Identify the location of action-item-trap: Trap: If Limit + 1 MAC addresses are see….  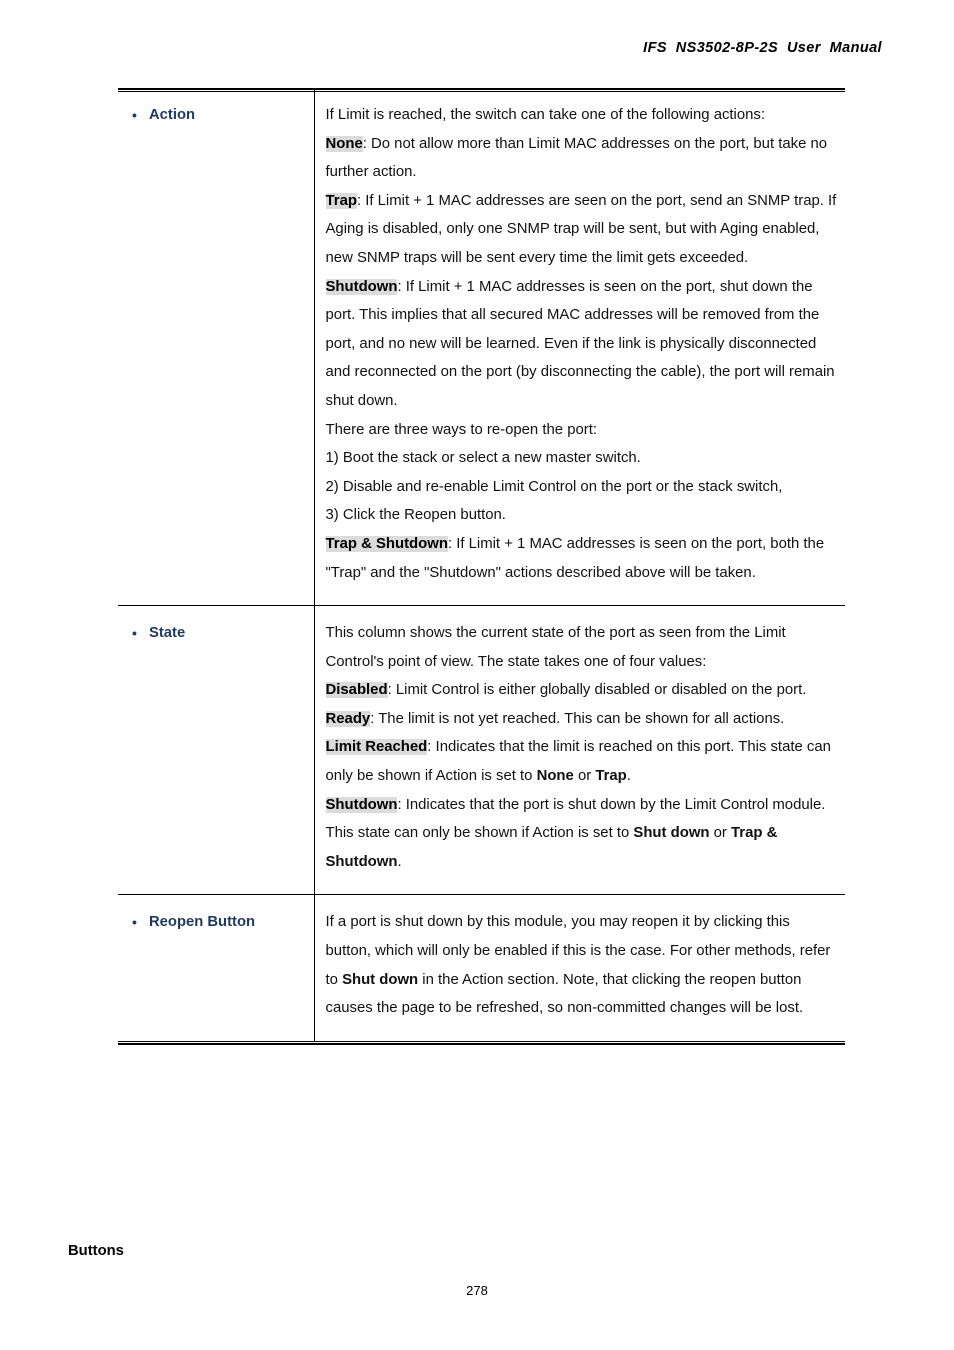
(581, 230).